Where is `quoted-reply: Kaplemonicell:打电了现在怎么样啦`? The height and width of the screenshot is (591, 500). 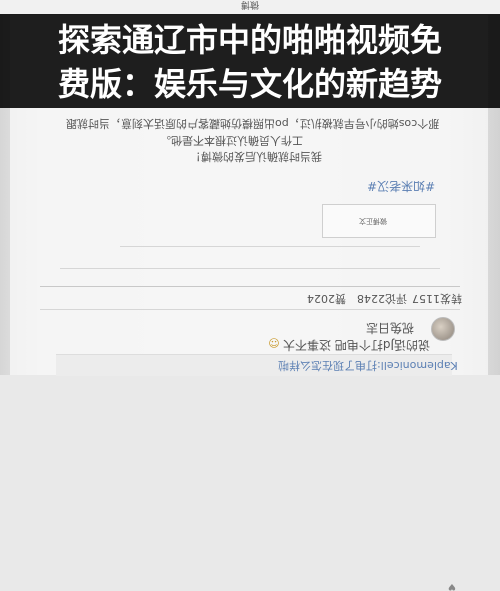 quoted-reply: Kaplemonicell:打电了现在怎么样啦 is located at coordinates (257, 365).